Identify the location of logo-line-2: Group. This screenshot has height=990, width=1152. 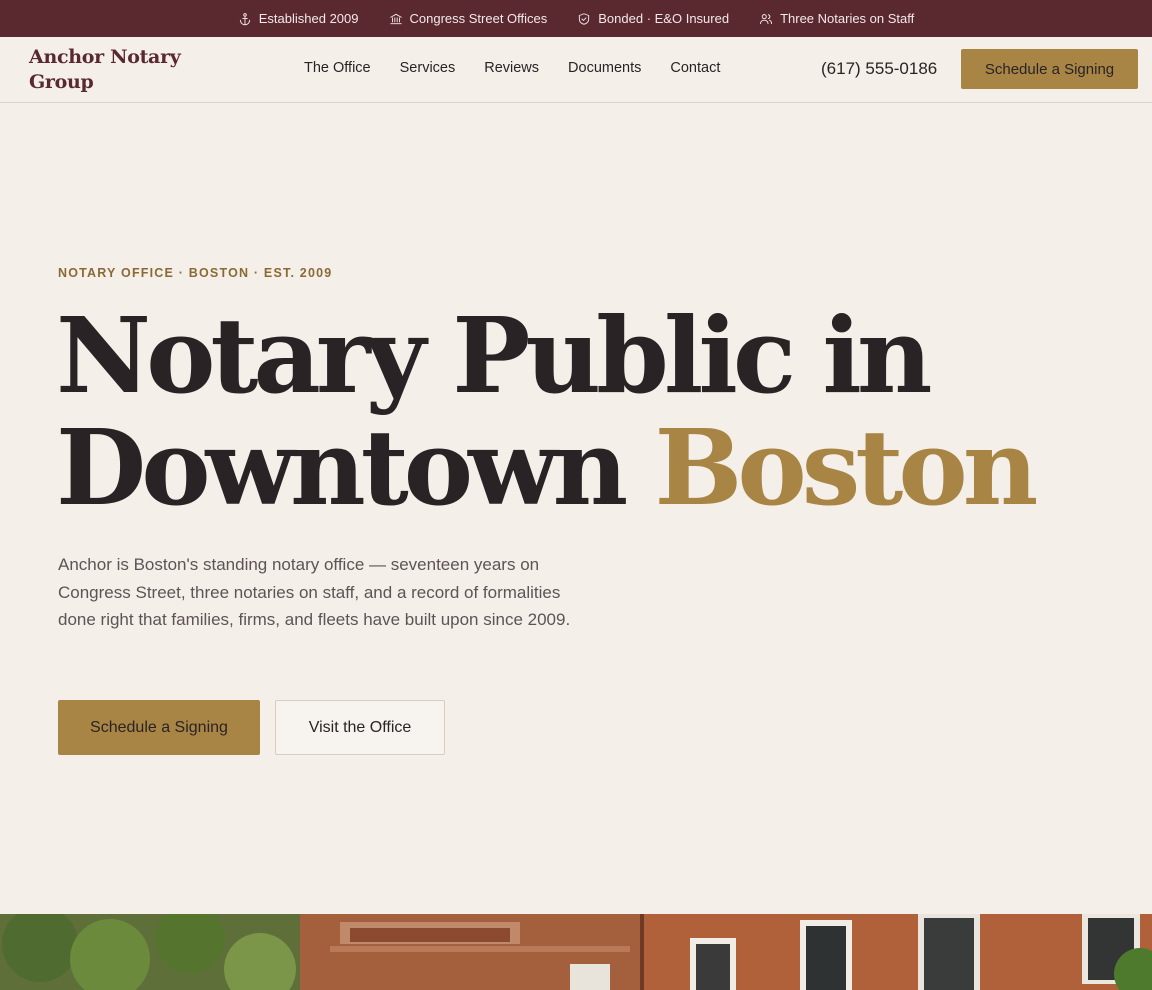
(61, 82).